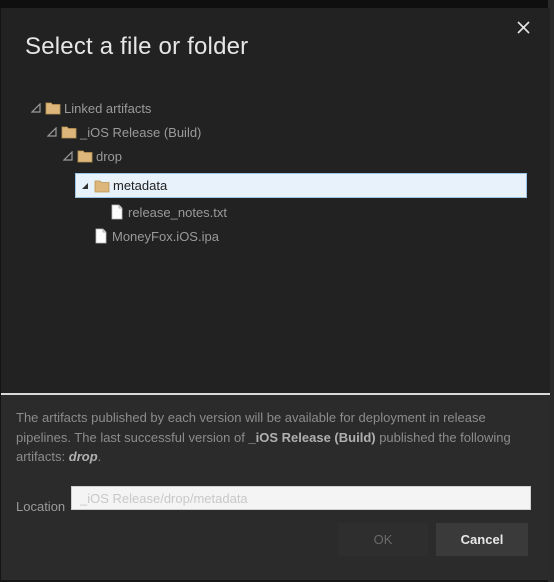  I want to click on close-button, so click(524, 28).